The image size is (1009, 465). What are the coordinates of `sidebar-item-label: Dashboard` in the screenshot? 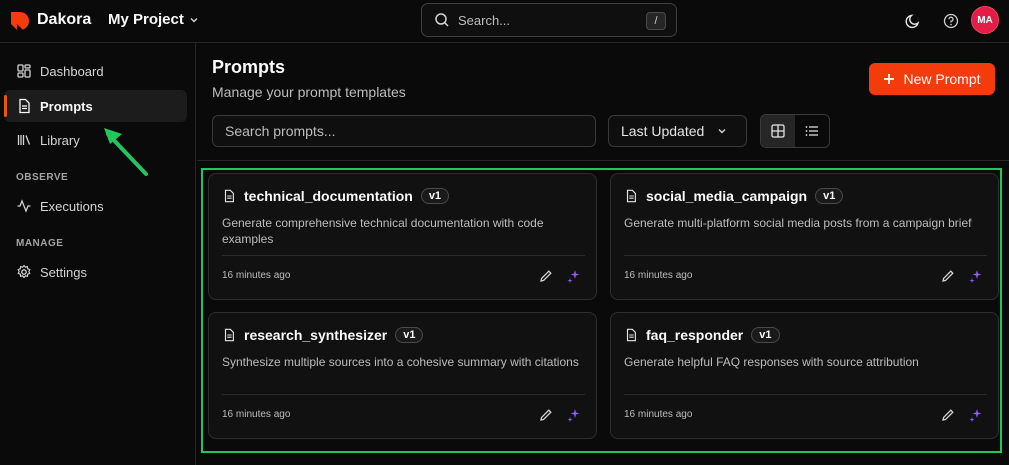 It's located at (72, 71).